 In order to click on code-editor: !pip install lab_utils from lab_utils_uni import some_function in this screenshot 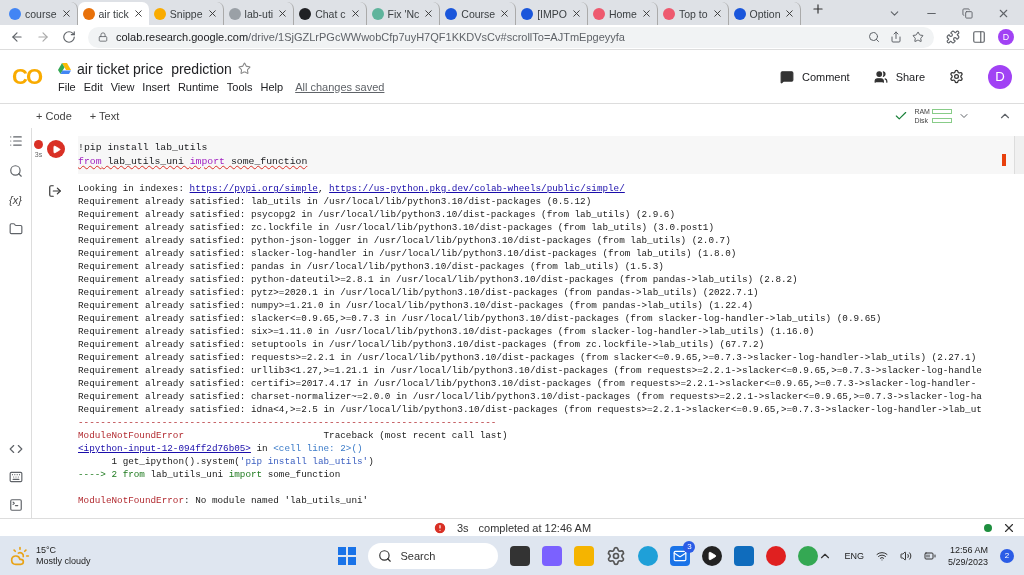, I will do `click(546, 155)`.